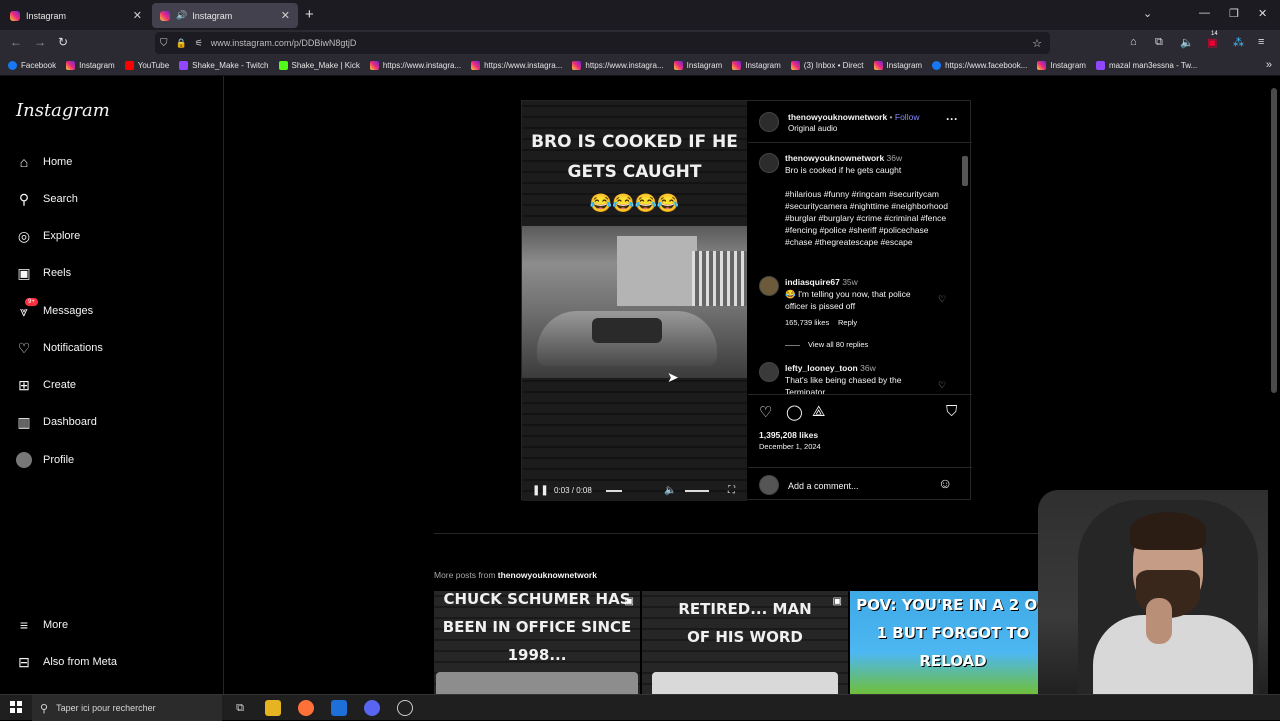  What do you see at coordinates (812, 129) in the screenshot?
I see `original-audio-link: Original audio` at bounding box center [812, 129].